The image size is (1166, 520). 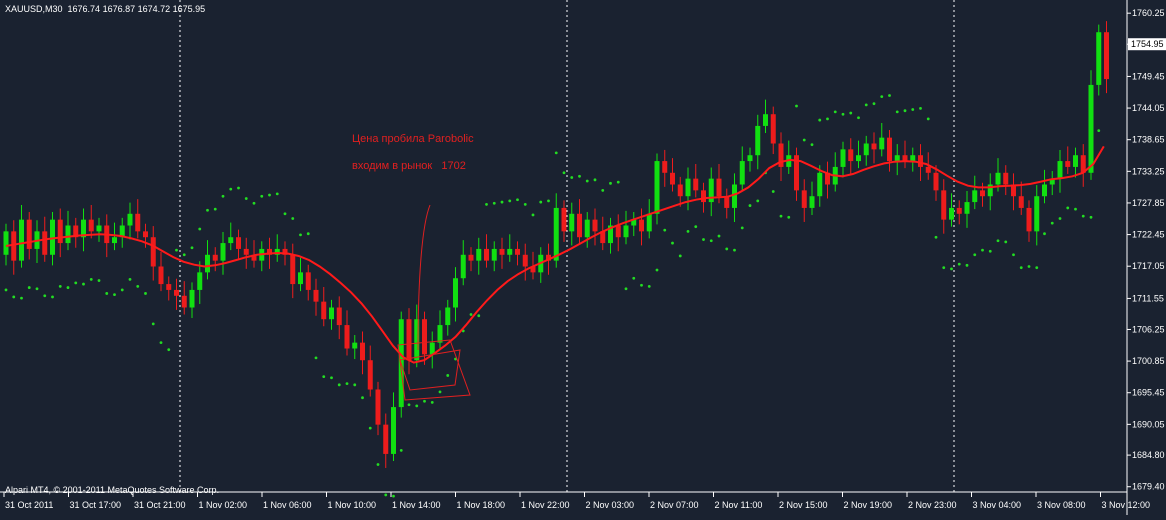 I want to click on current-price-marker: 1754.95, so click(x=1147, y=44).